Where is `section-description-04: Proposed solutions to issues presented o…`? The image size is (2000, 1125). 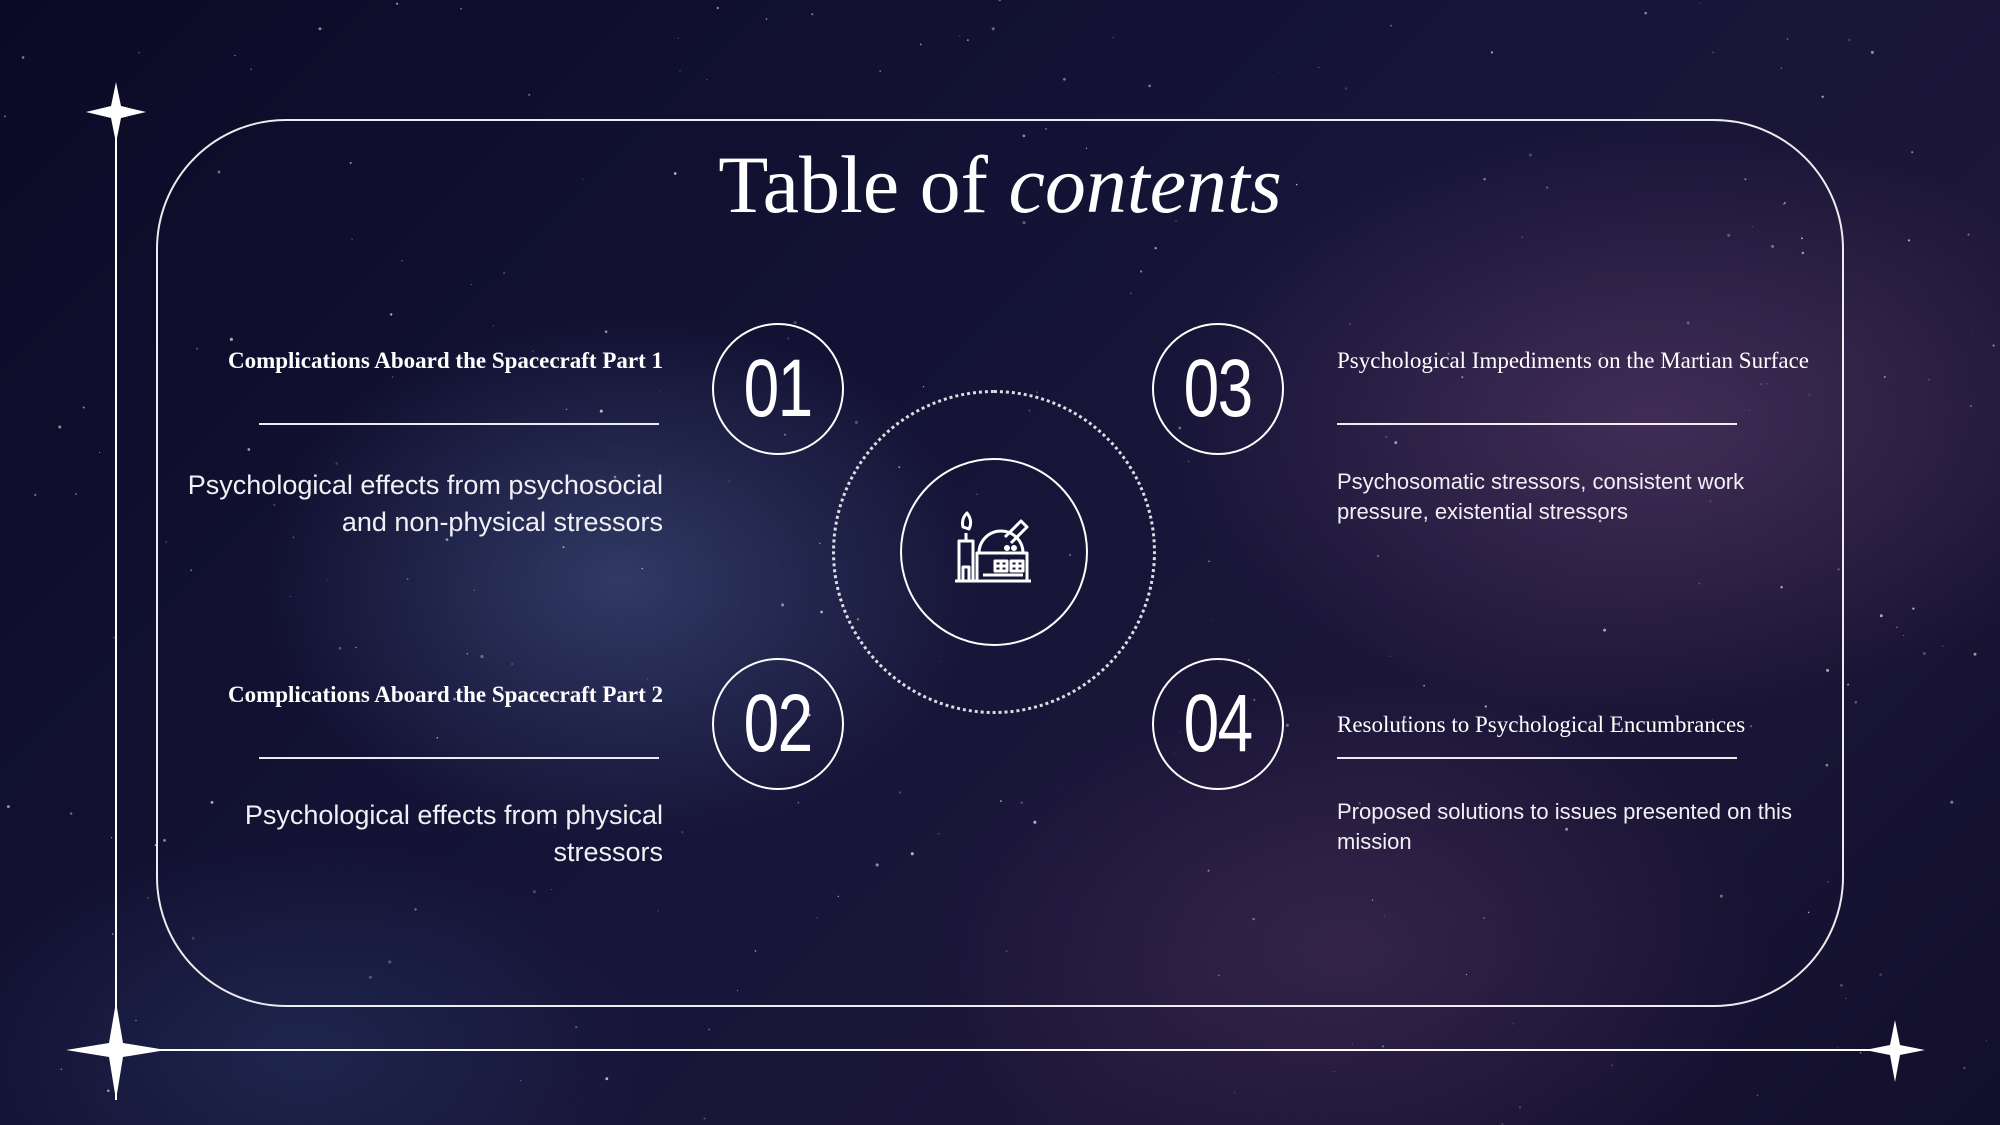
section-description-04: Proposed solutions to issues presented o… is located at coordinates (1564, 826).